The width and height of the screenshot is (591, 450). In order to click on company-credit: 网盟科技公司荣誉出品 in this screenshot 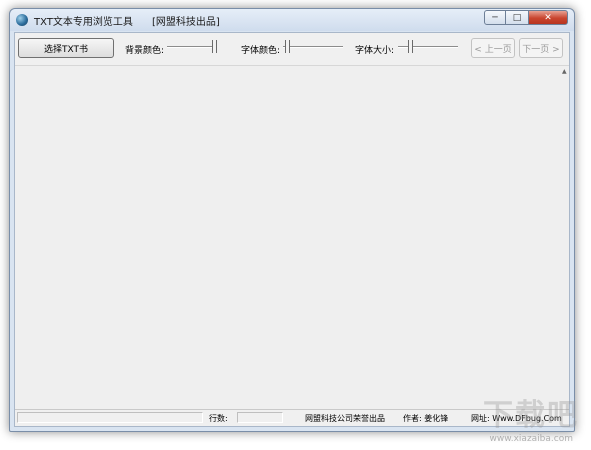, I will do `click(345, 418)`.